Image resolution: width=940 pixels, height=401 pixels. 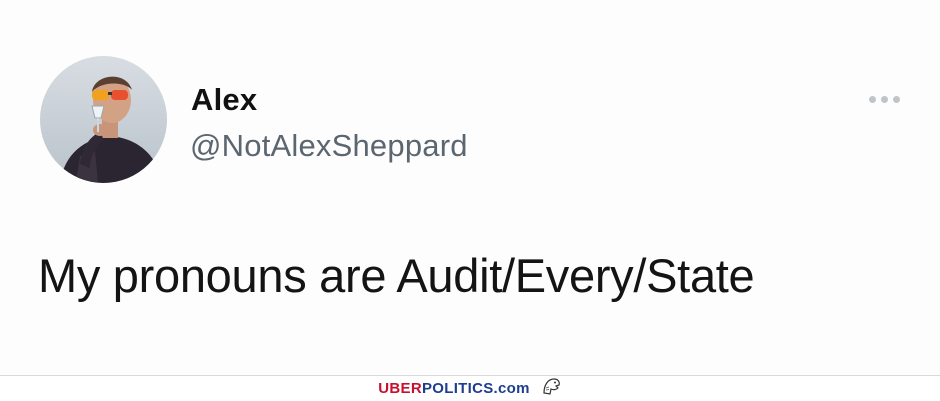 I want to click on watermark-brand: UBERPOLITICS.com, so click(x=453, y=388).